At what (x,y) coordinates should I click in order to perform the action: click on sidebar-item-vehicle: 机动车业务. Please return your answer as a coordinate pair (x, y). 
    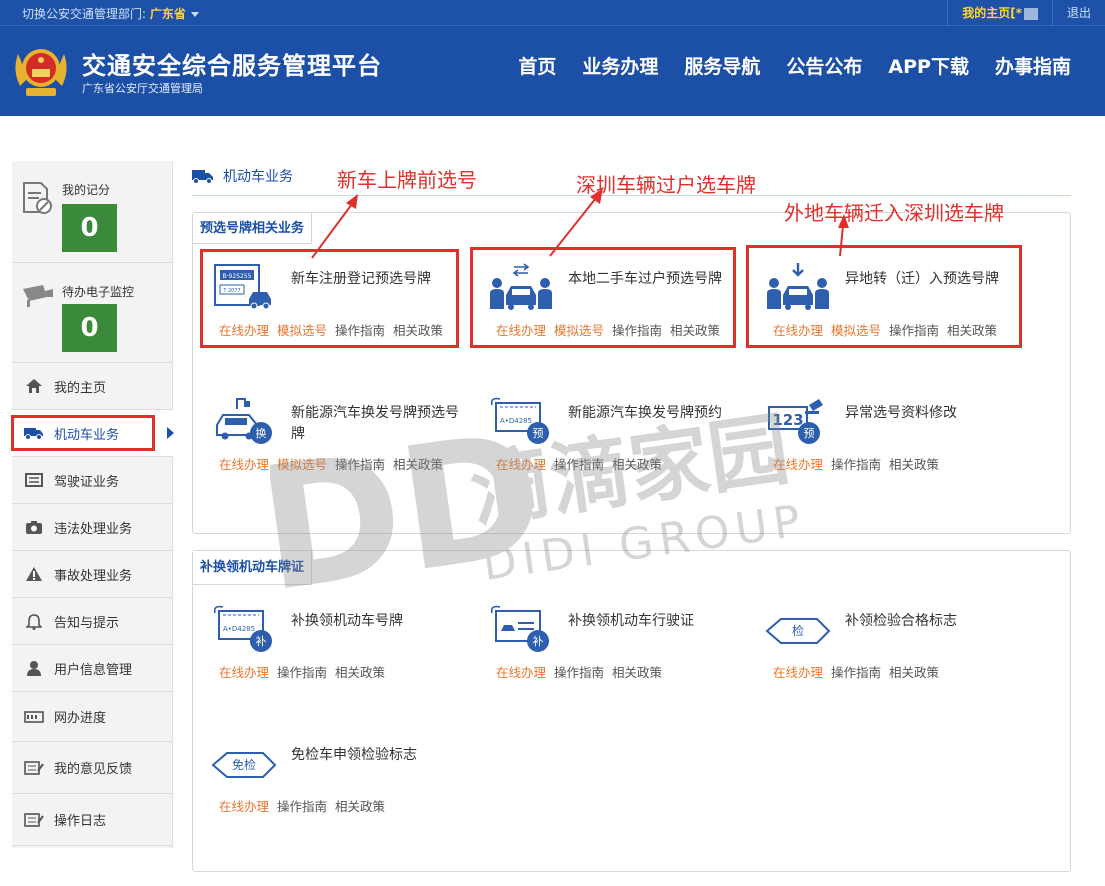
    Looking at the image, I should click on (92, 433).